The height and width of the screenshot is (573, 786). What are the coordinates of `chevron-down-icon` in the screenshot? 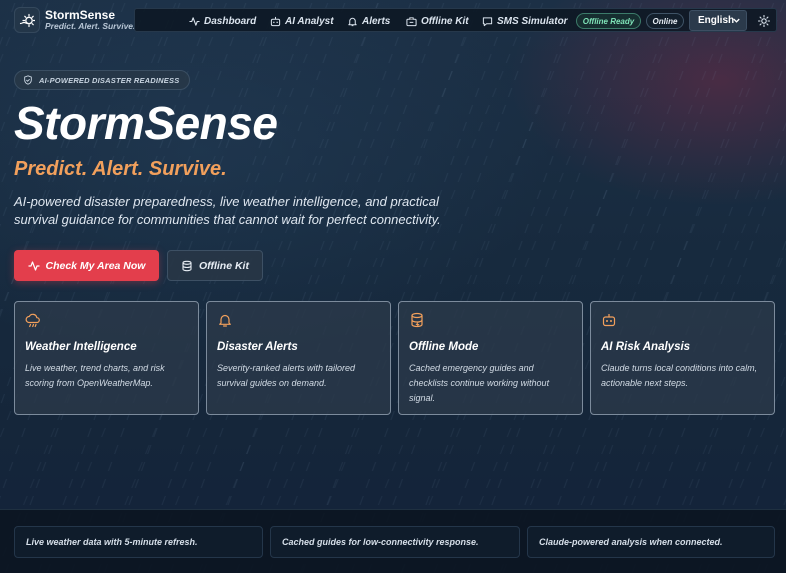 It's located at (736, 20).